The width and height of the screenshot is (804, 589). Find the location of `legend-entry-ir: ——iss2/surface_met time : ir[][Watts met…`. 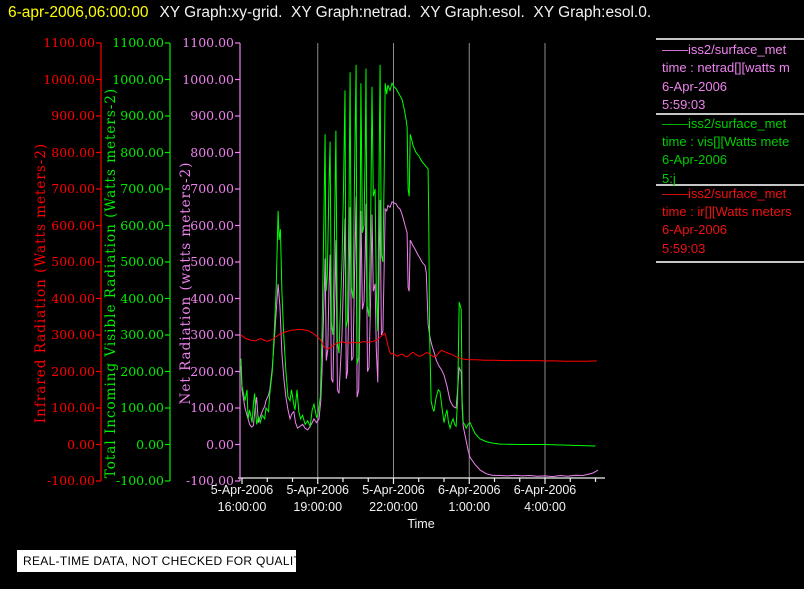

legend-entry-ir: ——iss2/surface_met time : ir[][Watts met… is located at coordinates (733, 222).